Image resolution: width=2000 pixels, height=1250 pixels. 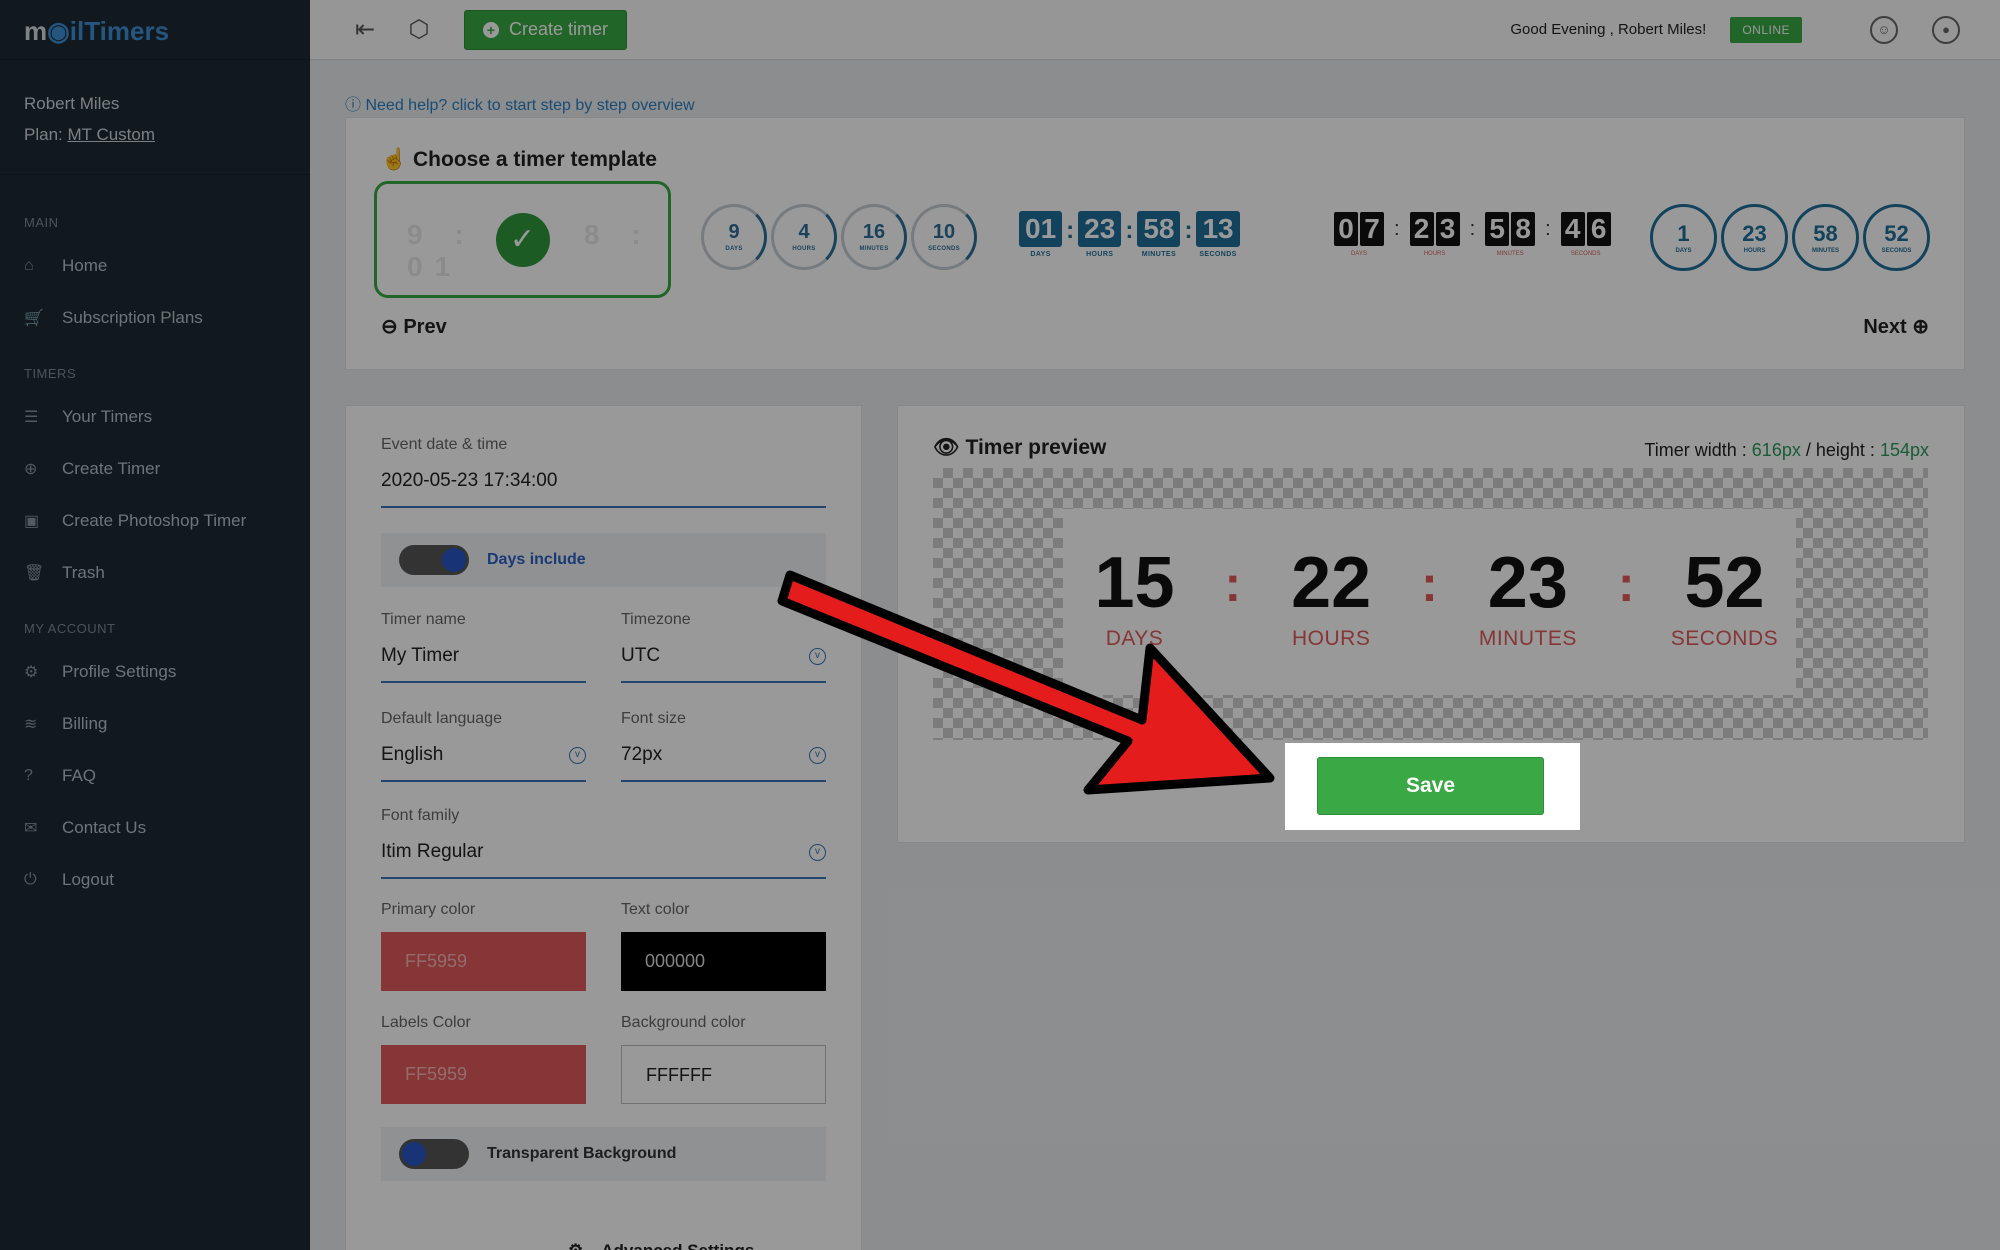 I want to click on text-color-field: Text color, so click(x=655, y=910).